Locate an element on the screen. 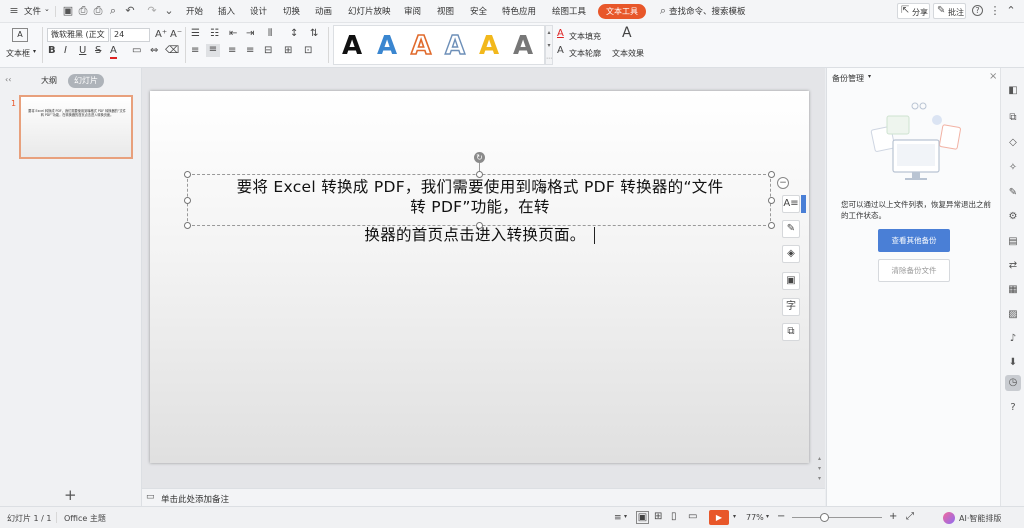 The width and height of the screenshot is (1024, 528). hamburger-menu-icon: ≡ is located at coordinates (14, 11).